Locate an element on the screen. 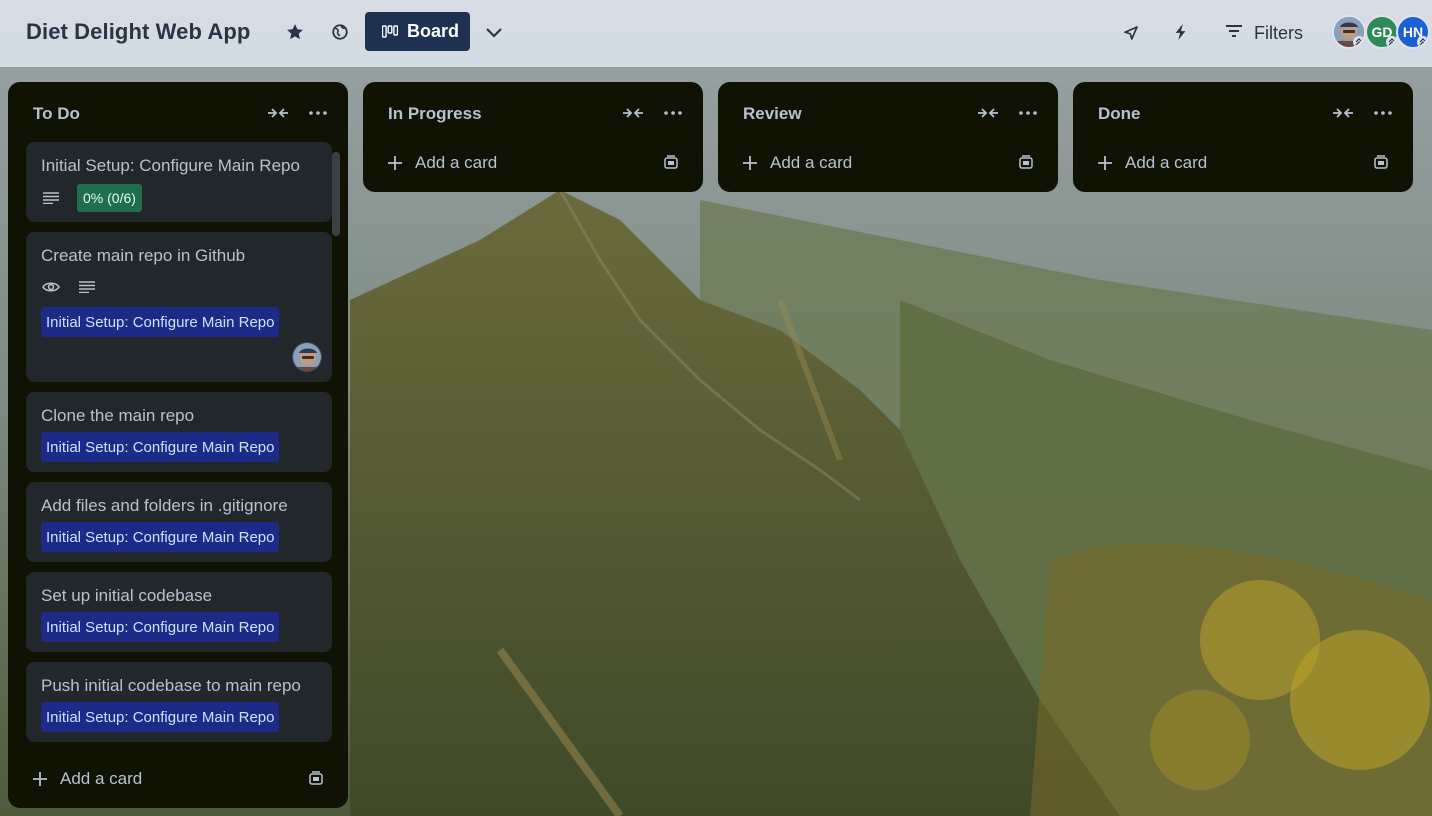 Image resolution: width=1432 pixels, height=816 pixels. globe-icon is located at coordinates (340, 32).